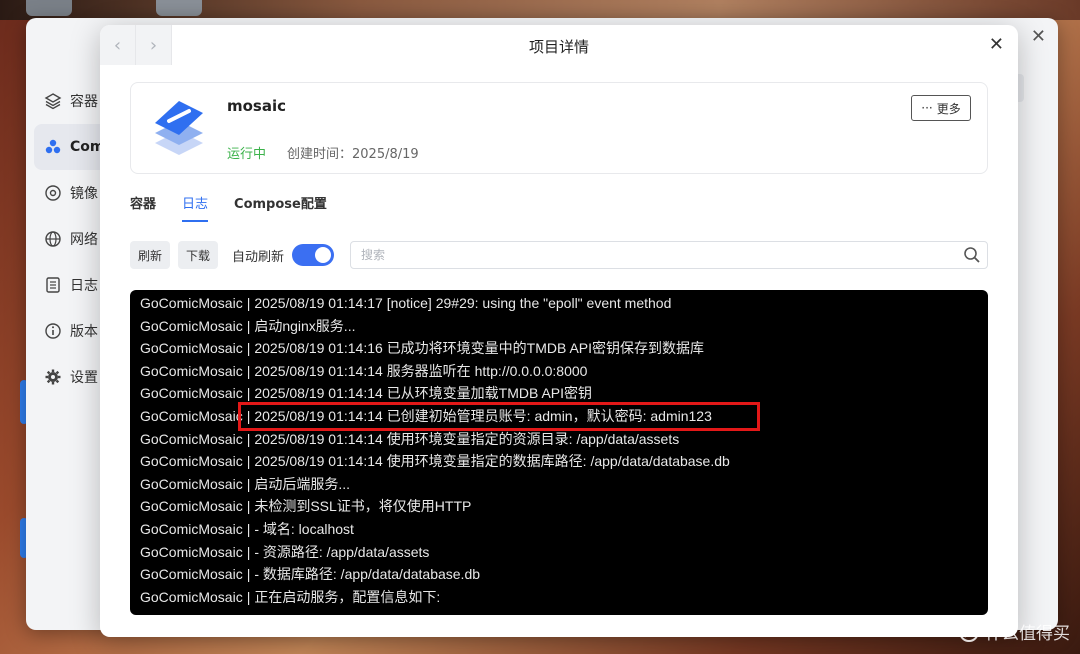 The width and height of the screenshot is (1080, 654). What do you see at coordinates (367, 574) in the screenshot?
I see `log-message: - 数据库路径: /app/data/database.db` at bounding box center [367, 574].